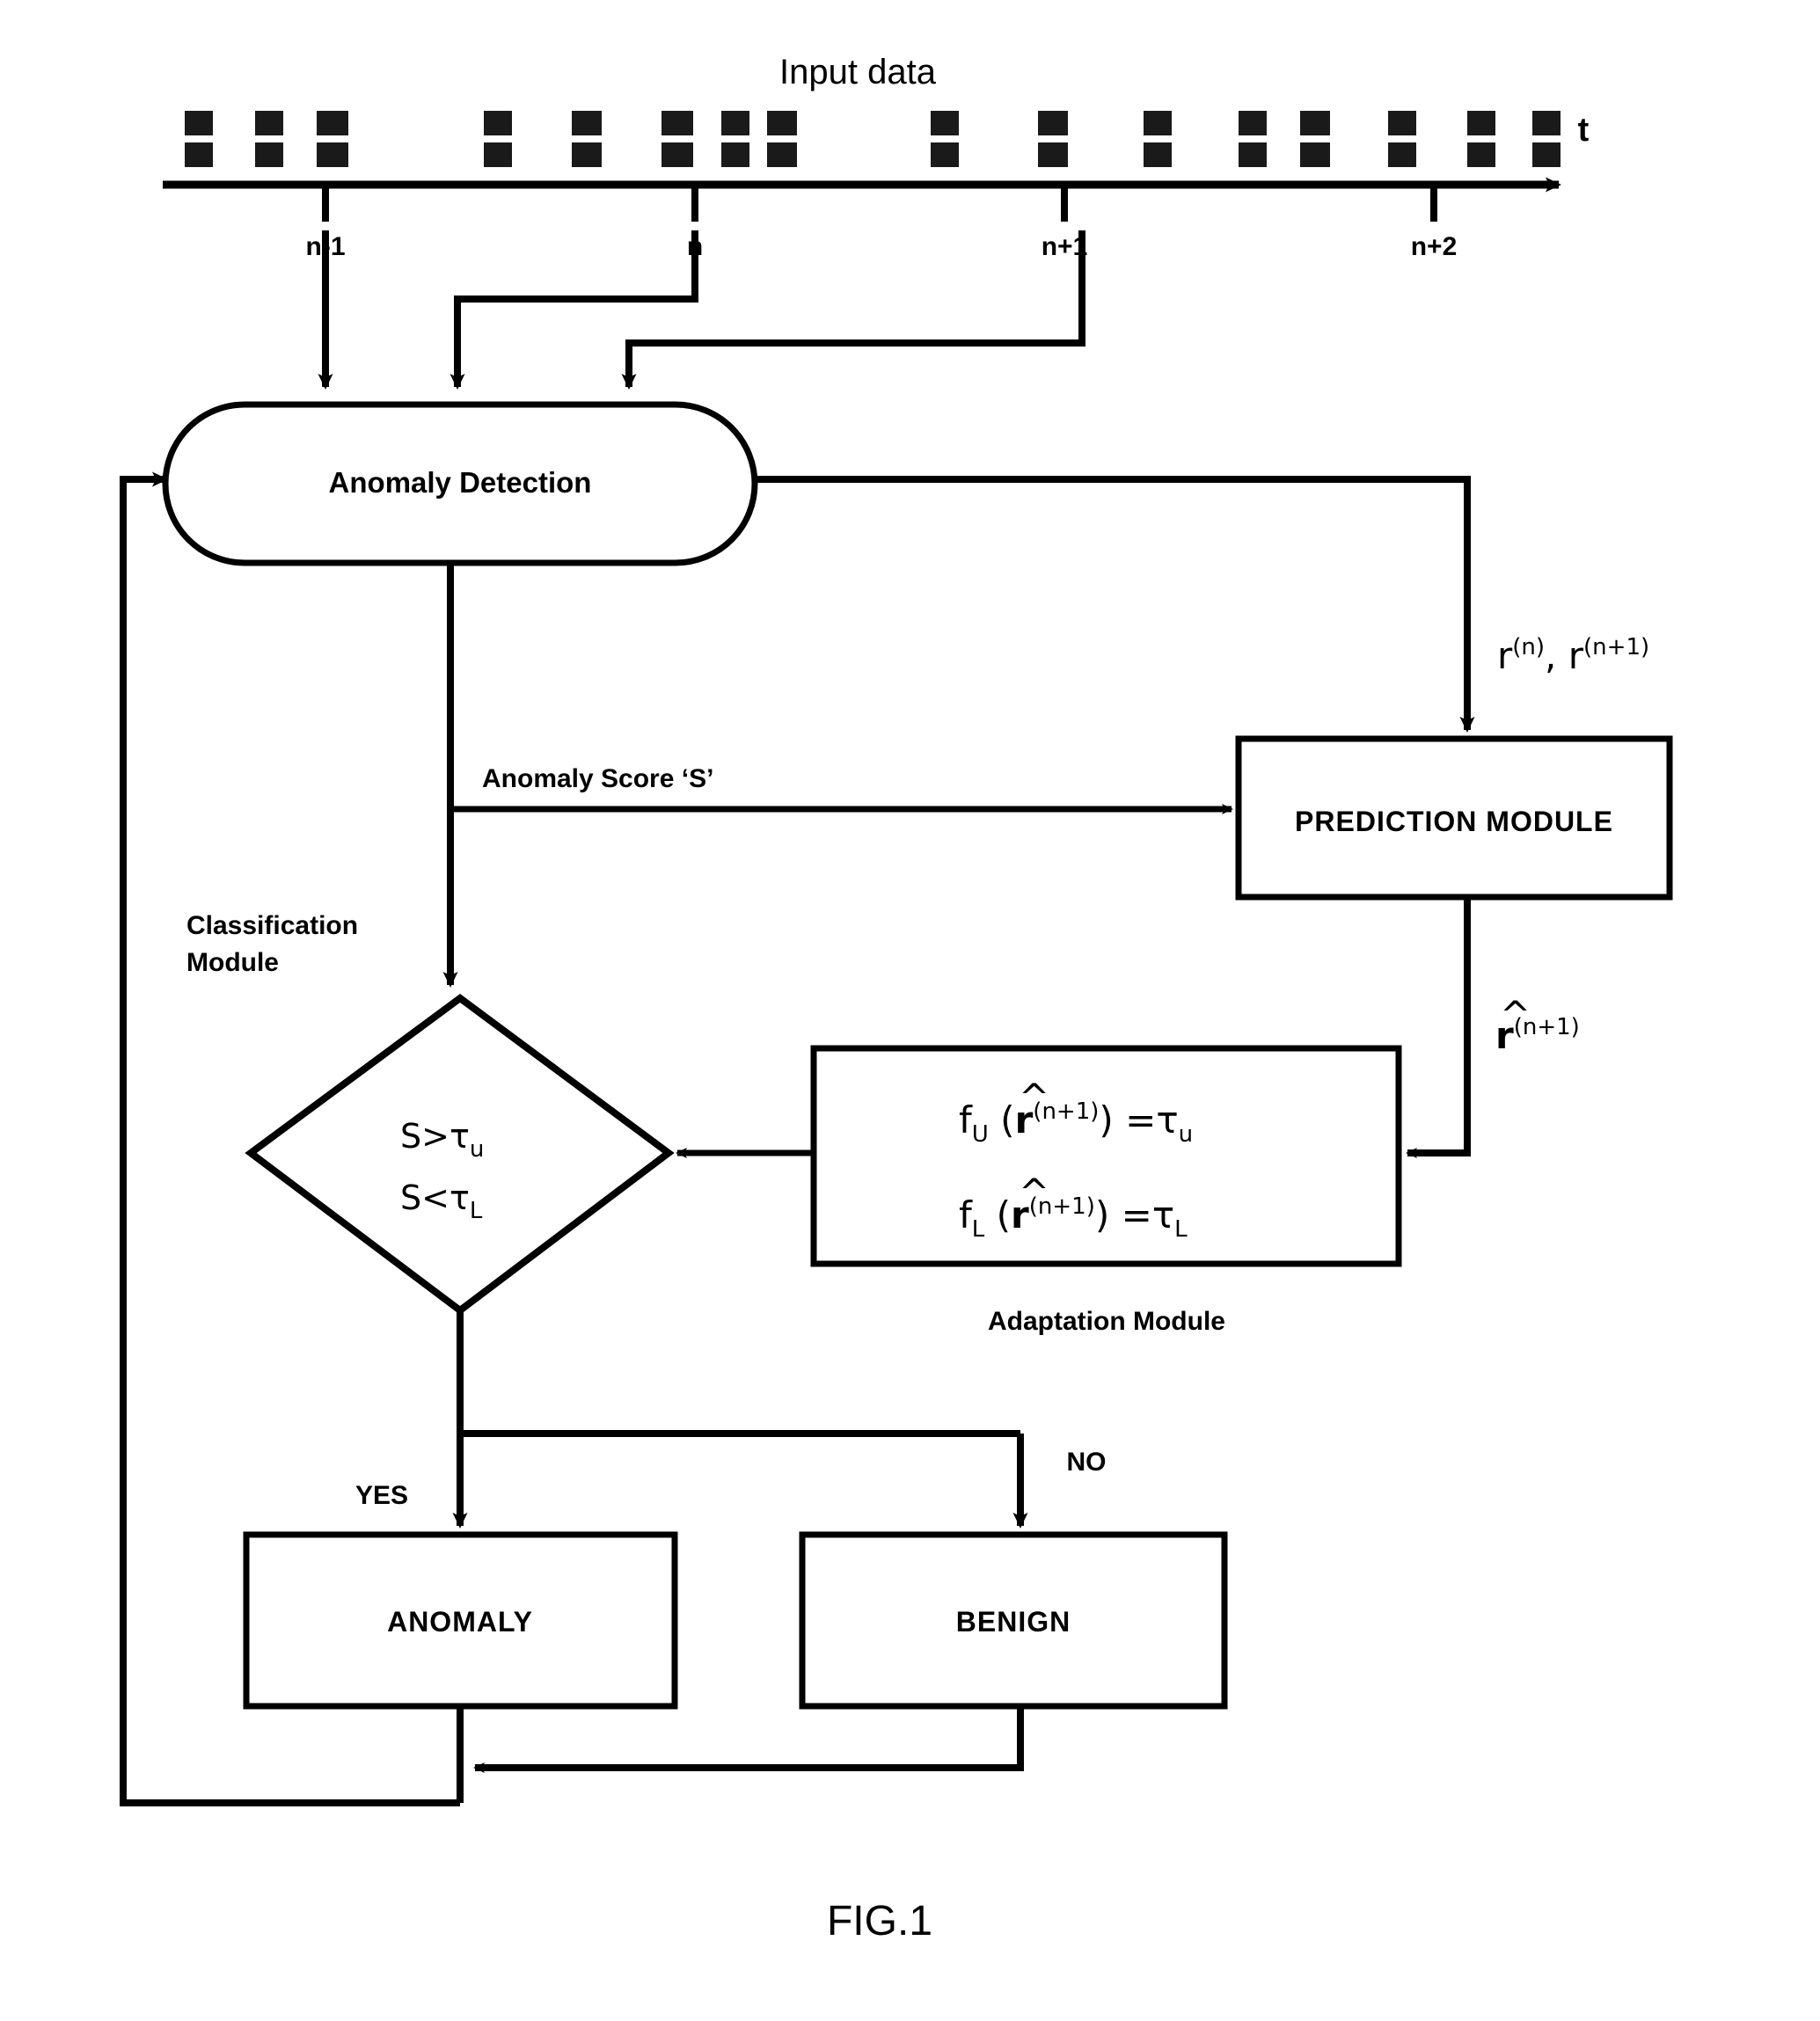 Image resolution: width=1820 pixels, height=2021 pixels. Describe the element at coordinates (1115, 604) in the screenshot. I see `edge-detection-to-prediction` at that location.